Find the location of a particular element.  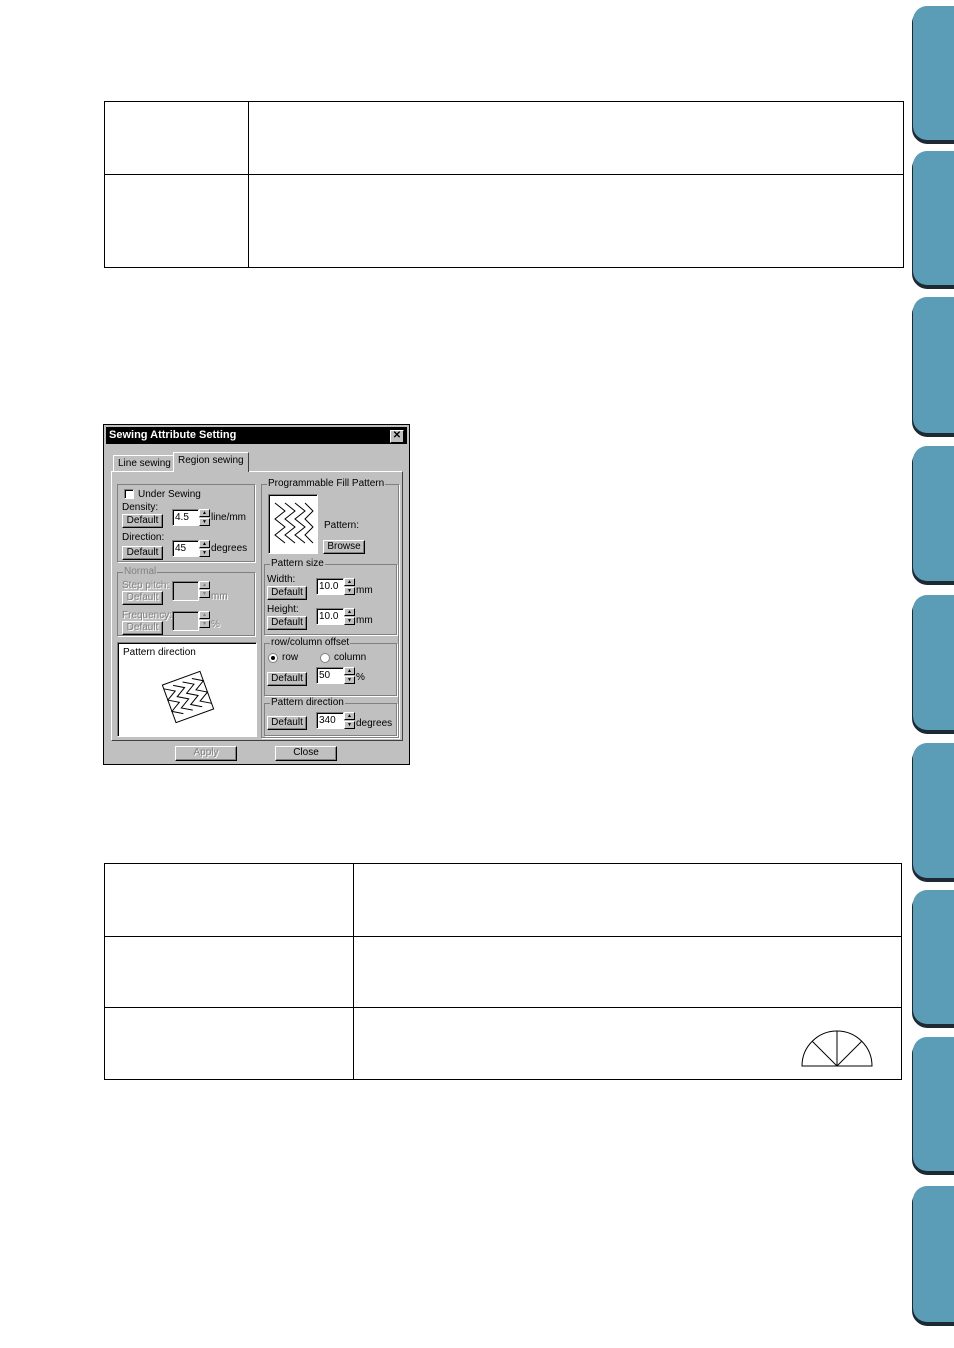

direction-default-button: Default is located at coordinates (142, 553).